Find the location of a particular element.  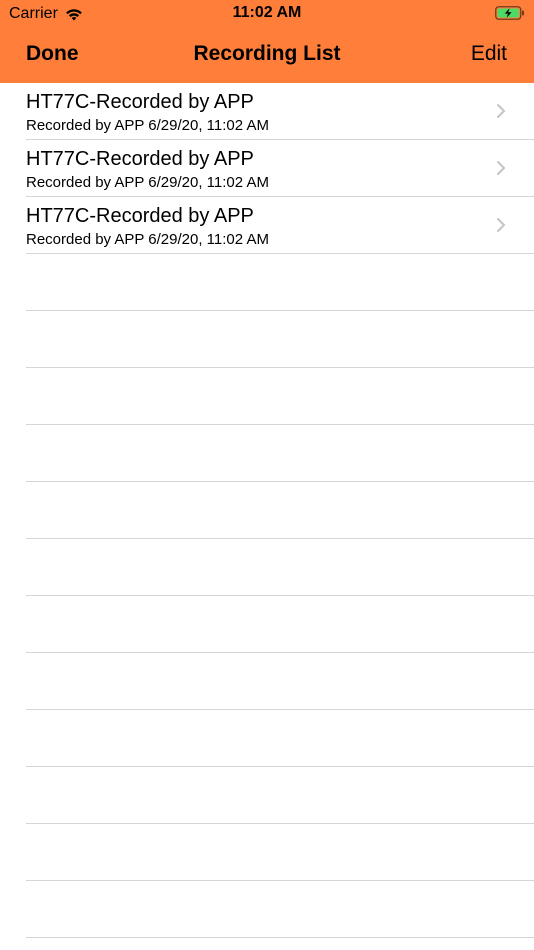

battery-charging-icon is located at coordinates (509, 13).